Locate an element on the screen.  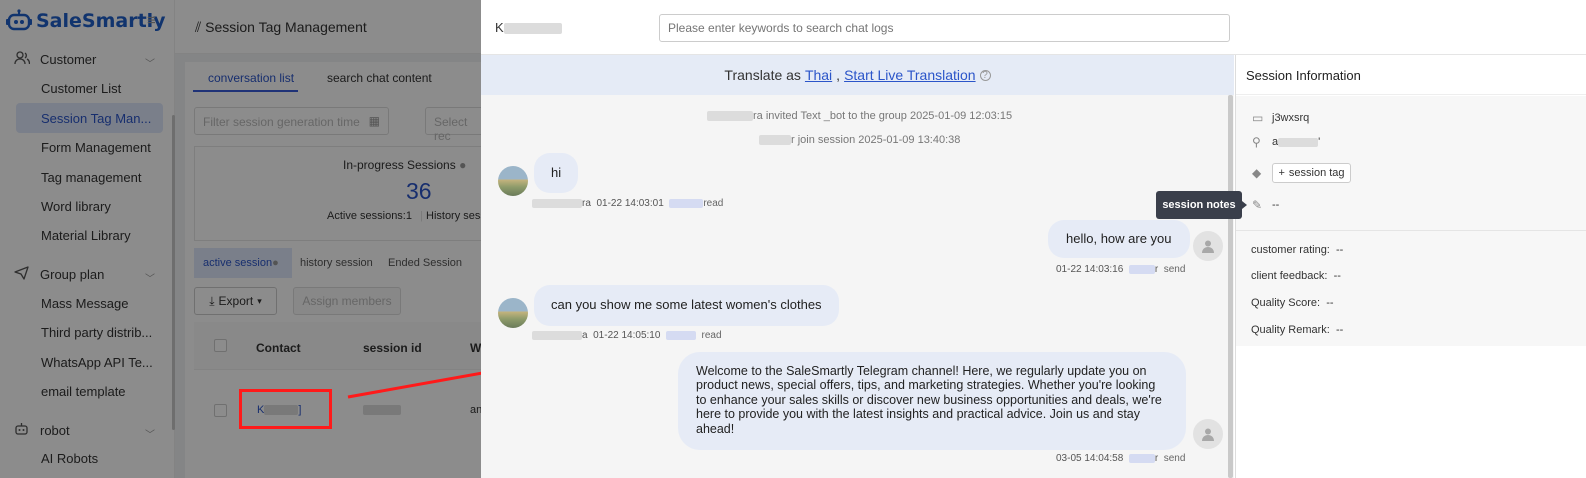
contact-name: K is located at coordinates (528, 27).